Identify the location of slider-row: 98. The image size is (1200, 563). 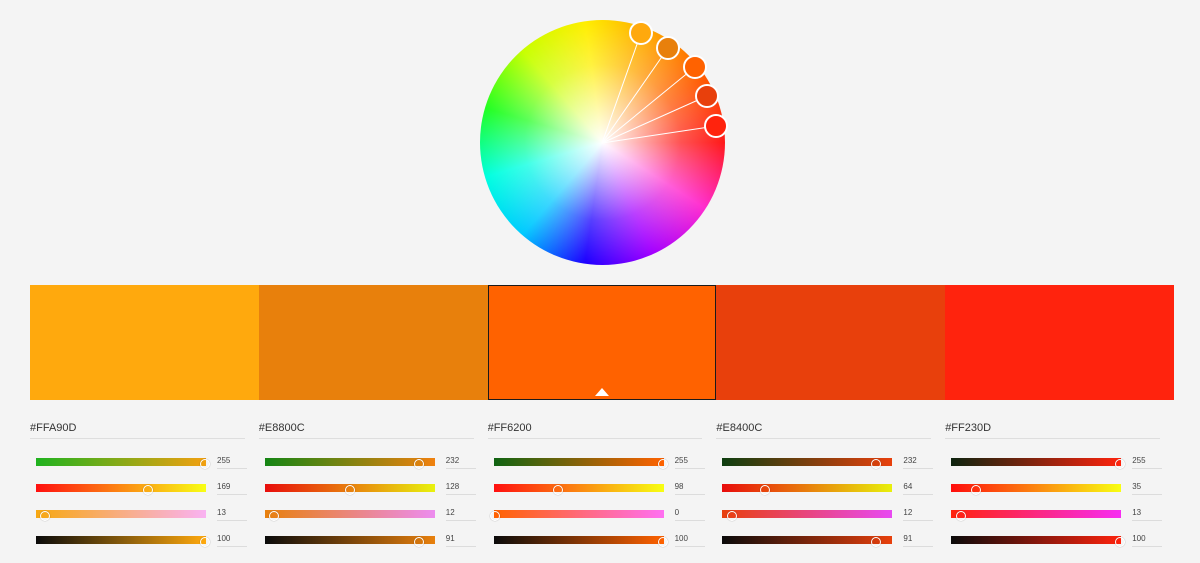
(599, 487).